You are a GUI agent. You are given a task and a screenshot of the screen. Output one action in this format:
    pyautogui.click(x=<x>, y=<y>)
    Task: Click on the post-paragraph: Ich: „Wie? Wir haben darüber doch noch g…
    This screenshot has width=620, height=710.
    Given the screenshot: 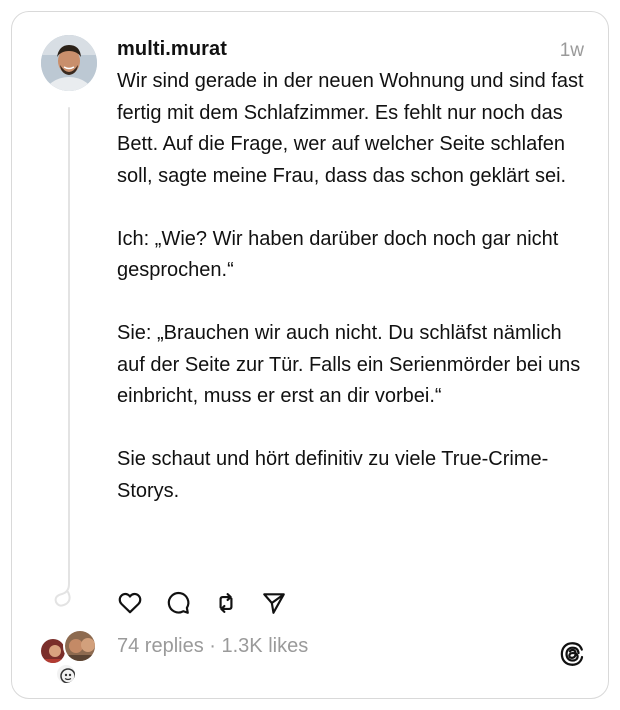 What is the action you would take?
    pyautogui.click(x=338, y=254)
    